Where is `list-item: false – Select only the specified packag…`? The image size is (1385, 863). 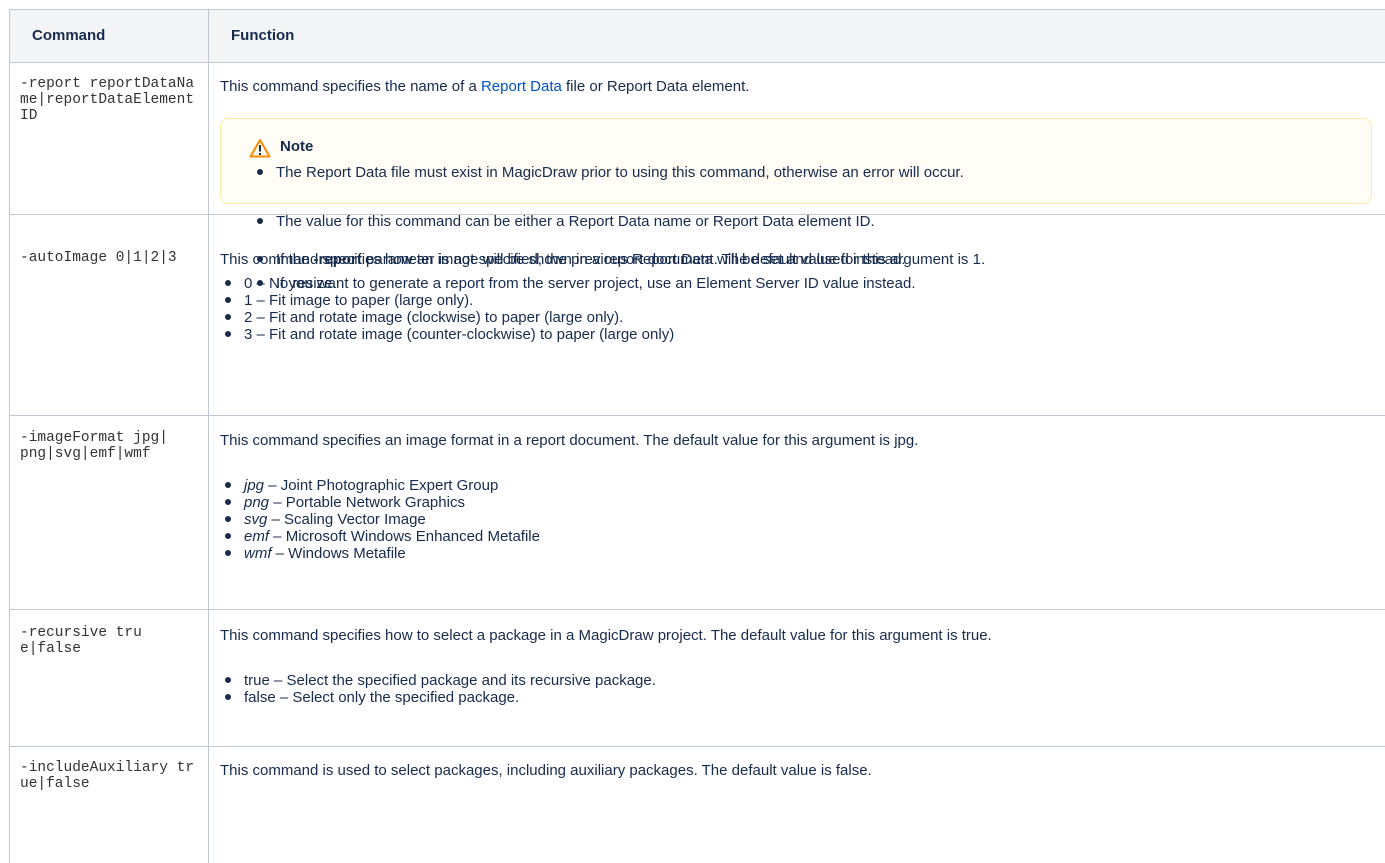
list-item: false – Select only the specified packag… is located at coordinates (438, 697).